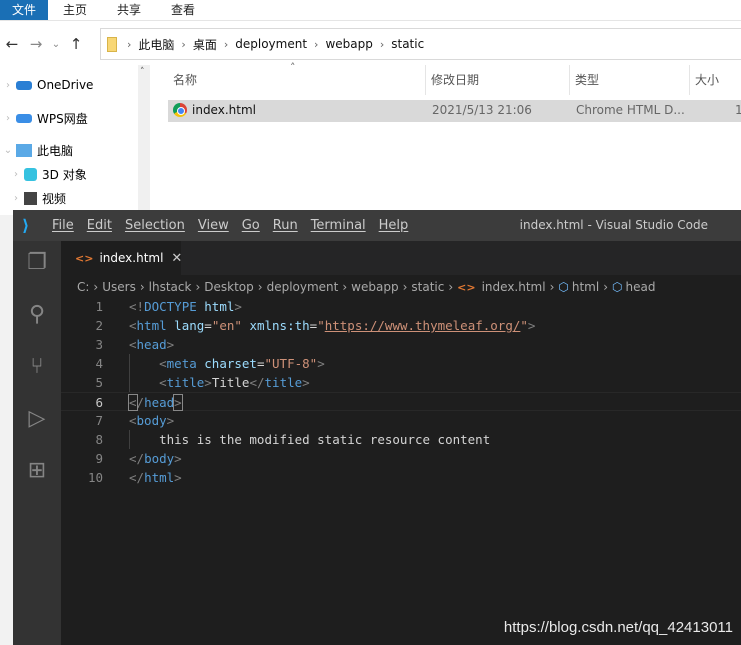 This screenshot has height=645, width=741. Describe the element at coordinates (401, 458) in the screenshot. I see `code-line: 9 </body>` at that location.